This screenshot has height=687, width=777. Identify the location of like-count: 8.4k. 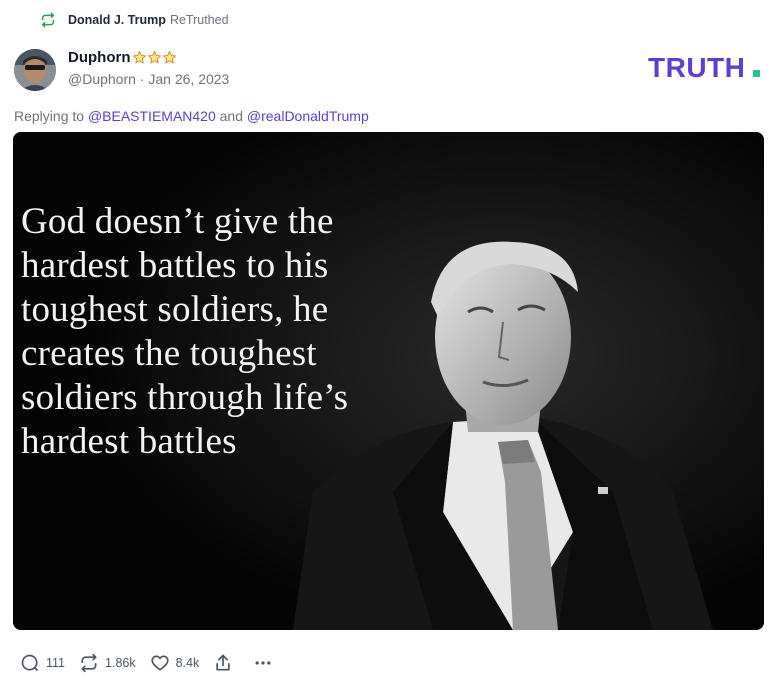
(187, 663).